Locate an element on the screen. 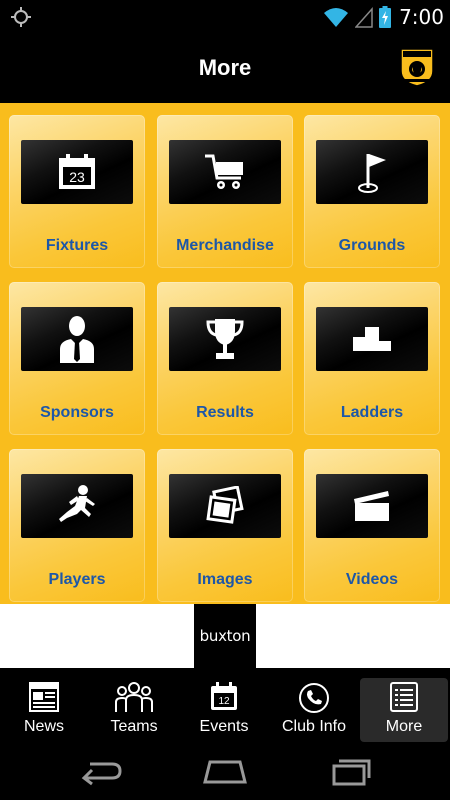 Image resolution: width=450 pixels, height=800 pixels. cart-icon is located at coordinates (224, 171).